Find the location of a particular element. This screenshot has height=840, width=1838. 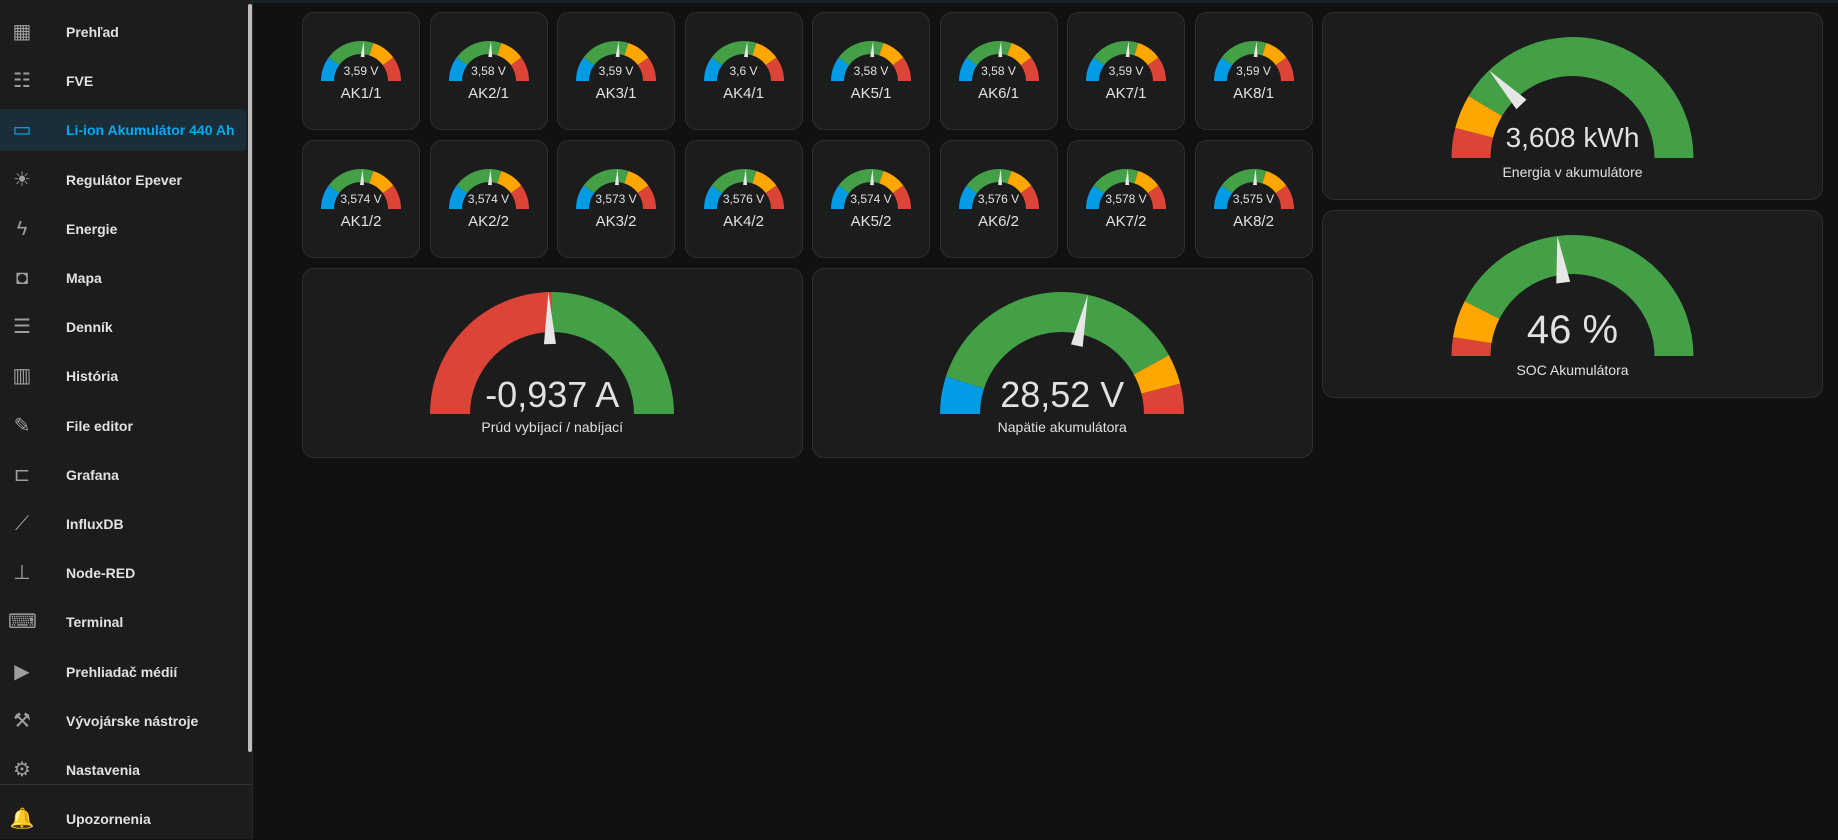

voltage-gauge-card: 28,52 V Napätie akumulátora is located at coordinates (1062, 363).